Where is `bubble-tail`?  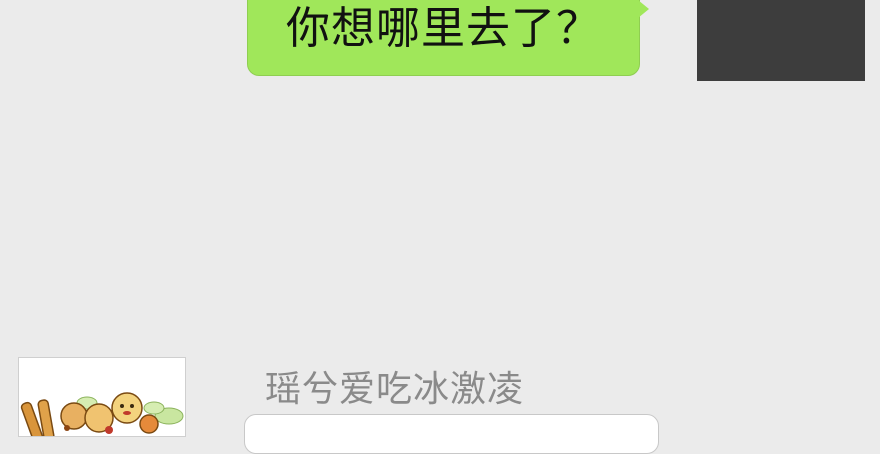
bubble-tail is located at coordinates (643, 9).